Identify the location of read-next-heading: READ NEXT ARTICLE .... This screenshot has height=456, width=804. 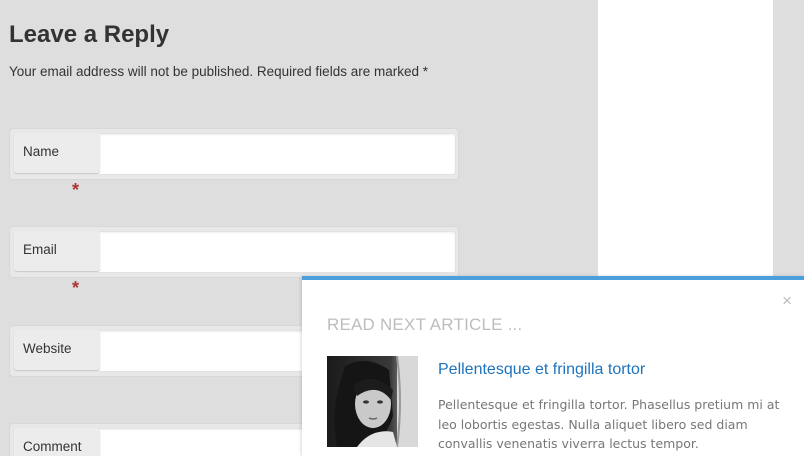
(425, 324).